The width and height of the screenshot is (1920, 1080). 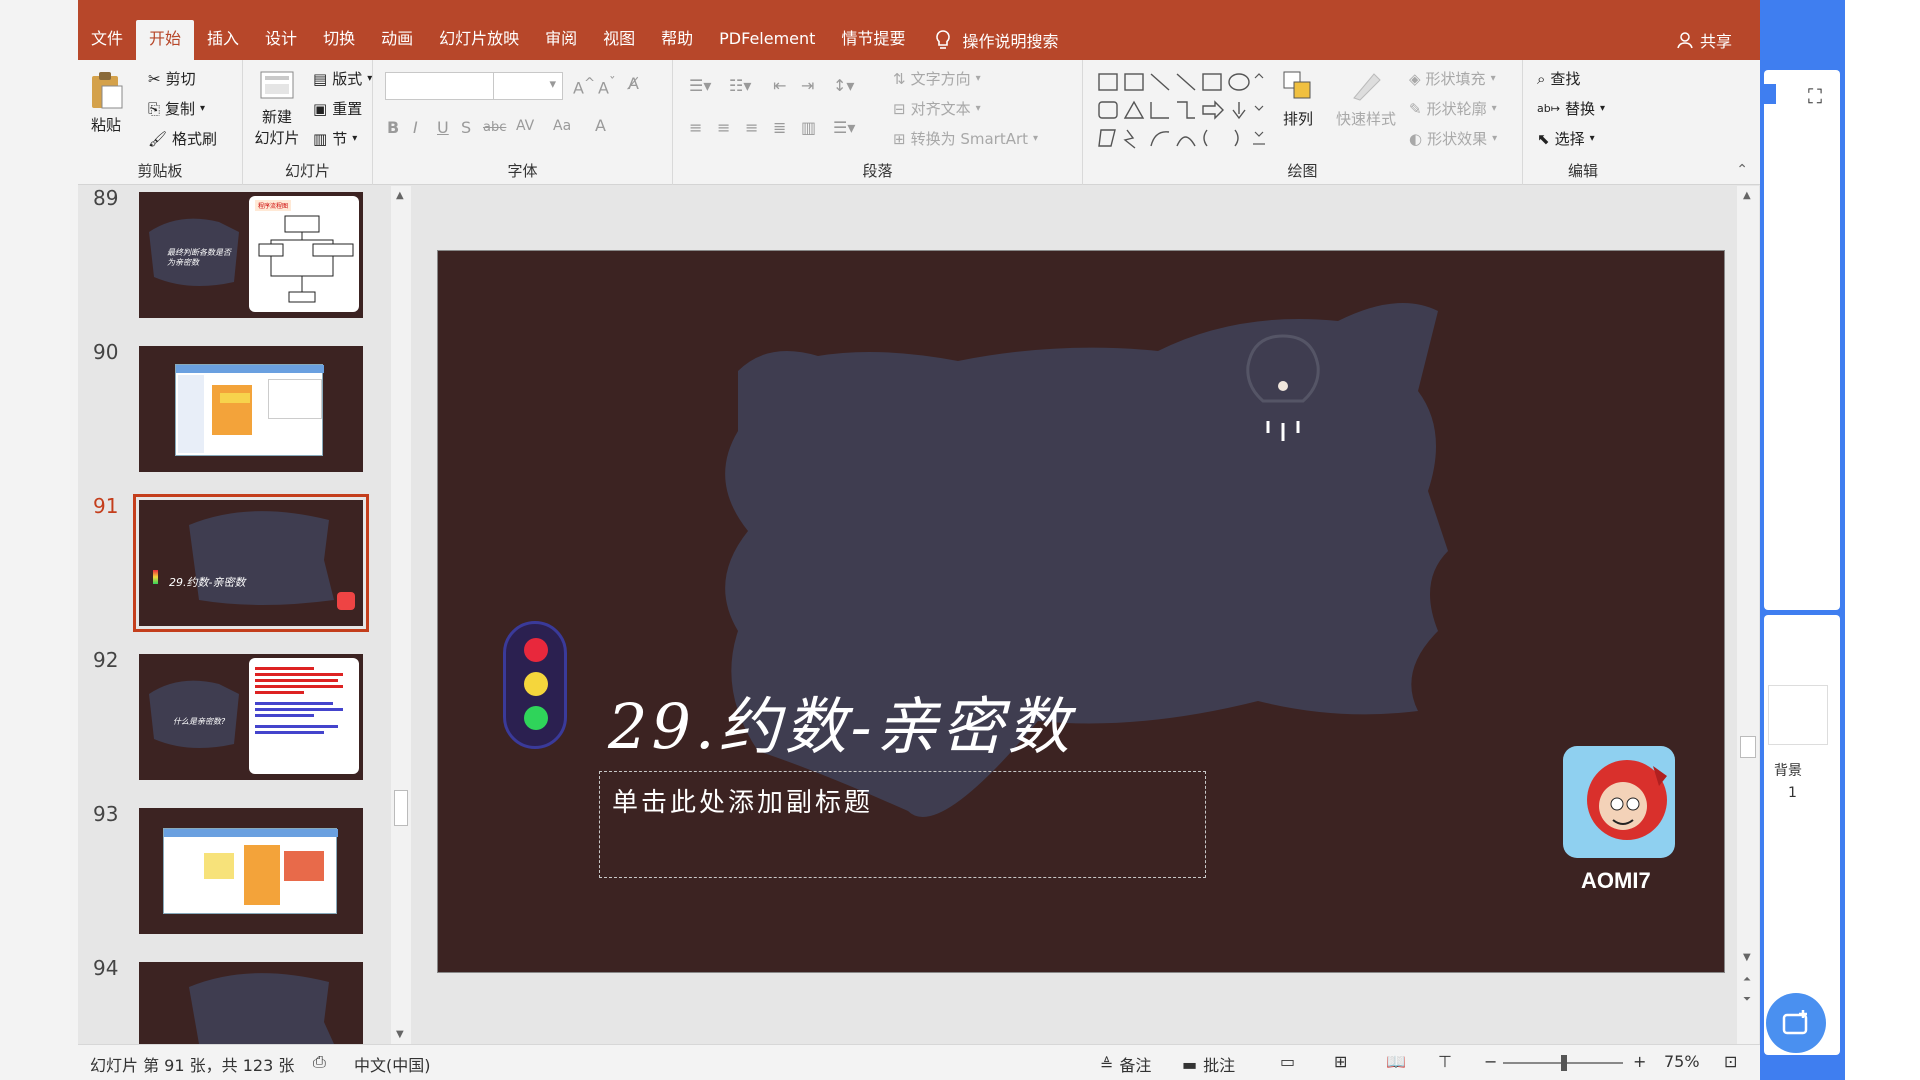 I want to click on comments-button: ▬ 批注, so click(x=1208, y=1064).